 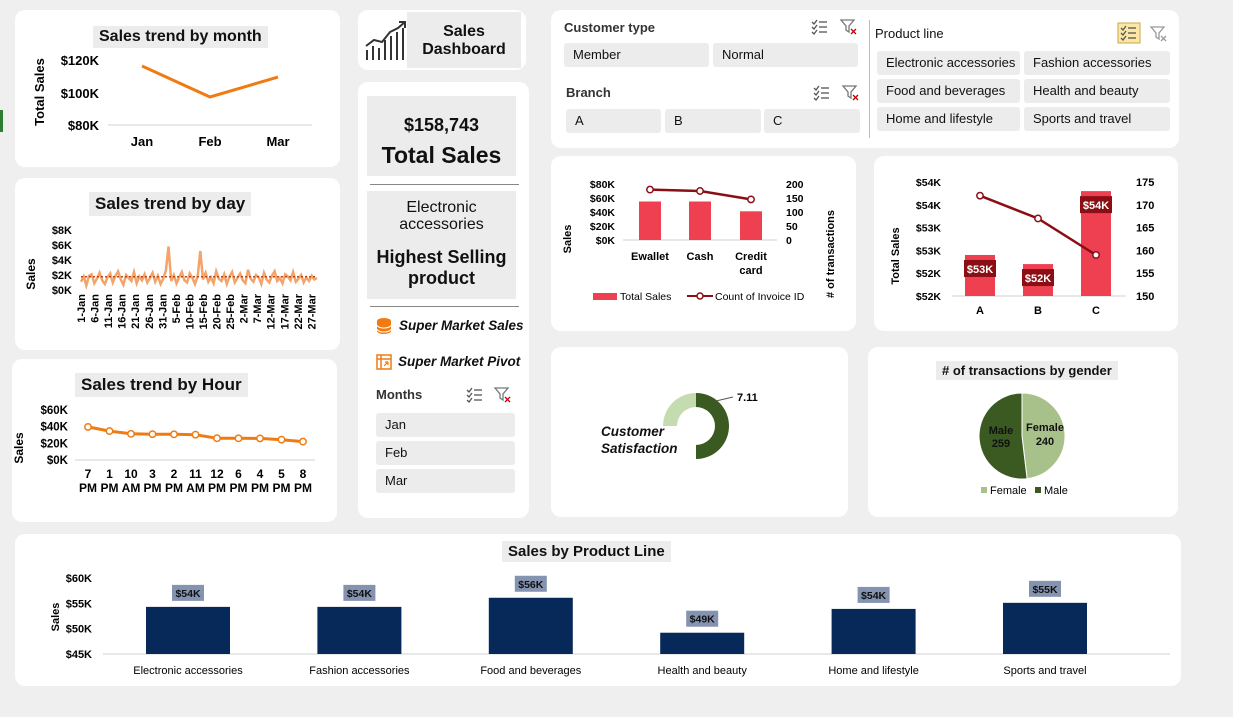 What do you see at coordinates (1145, 183) in the screenshot?
I see `y2-tick-label: 175` at bounding box center [1145, 183].